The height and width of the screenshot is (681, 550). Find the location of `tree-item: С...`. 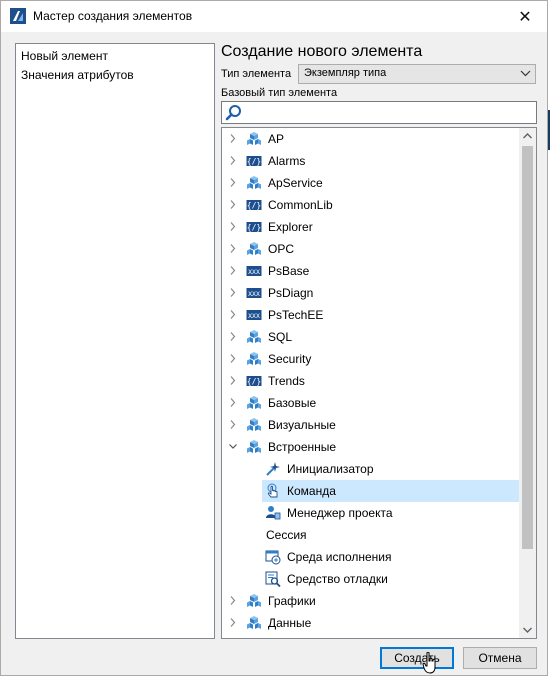

tree-item: С... is located at coordinates (371, 636).